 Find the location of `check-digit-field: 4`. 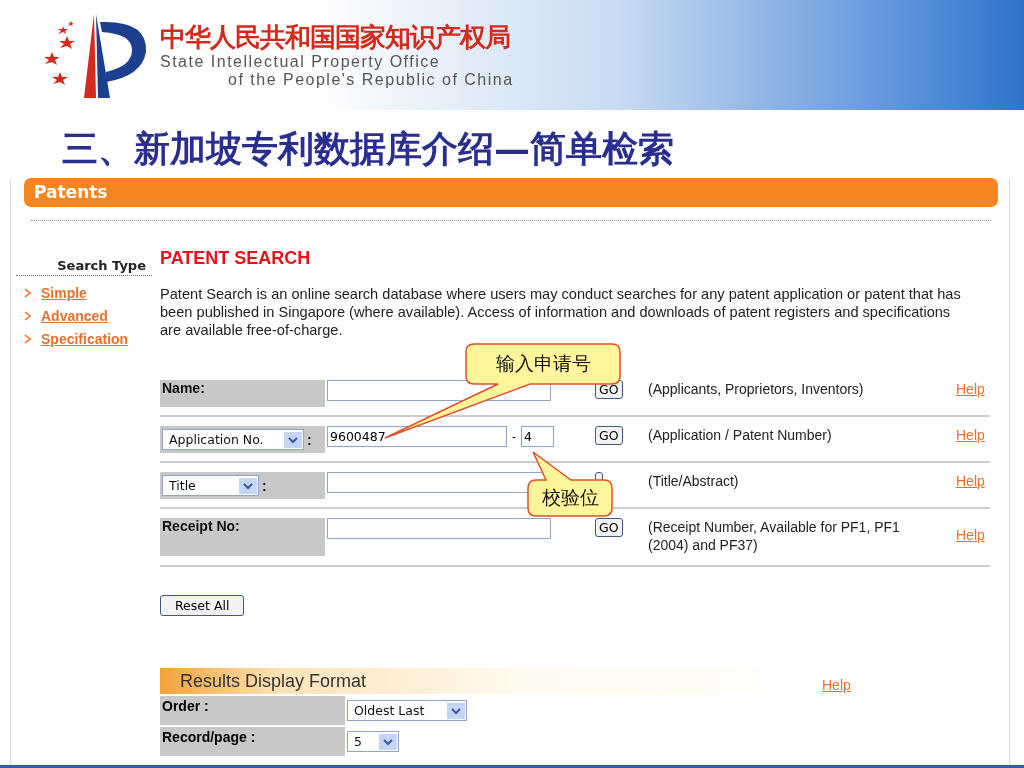

check-digit-field: 4 is located at coordinates (537, 436).